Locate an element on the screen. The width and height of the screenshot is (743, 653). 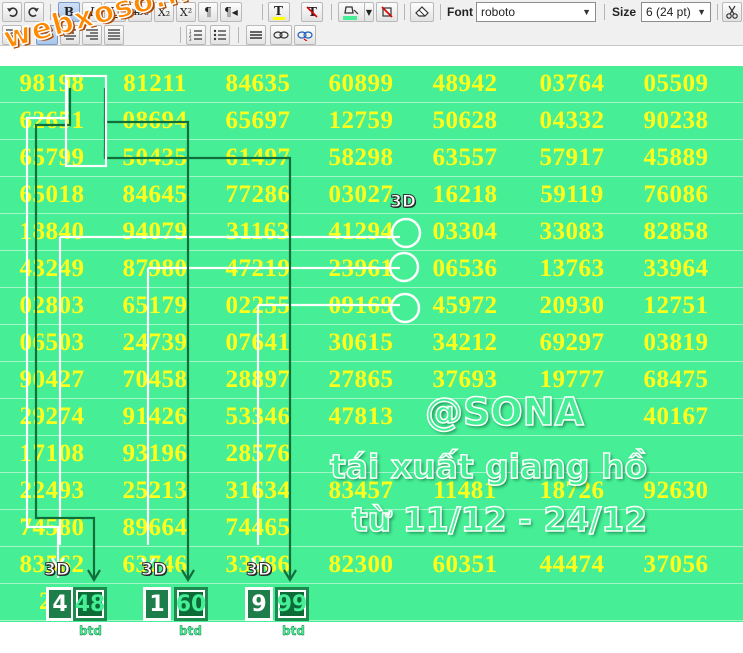
table-cell: 22493 is located at coordinates (52, 490).